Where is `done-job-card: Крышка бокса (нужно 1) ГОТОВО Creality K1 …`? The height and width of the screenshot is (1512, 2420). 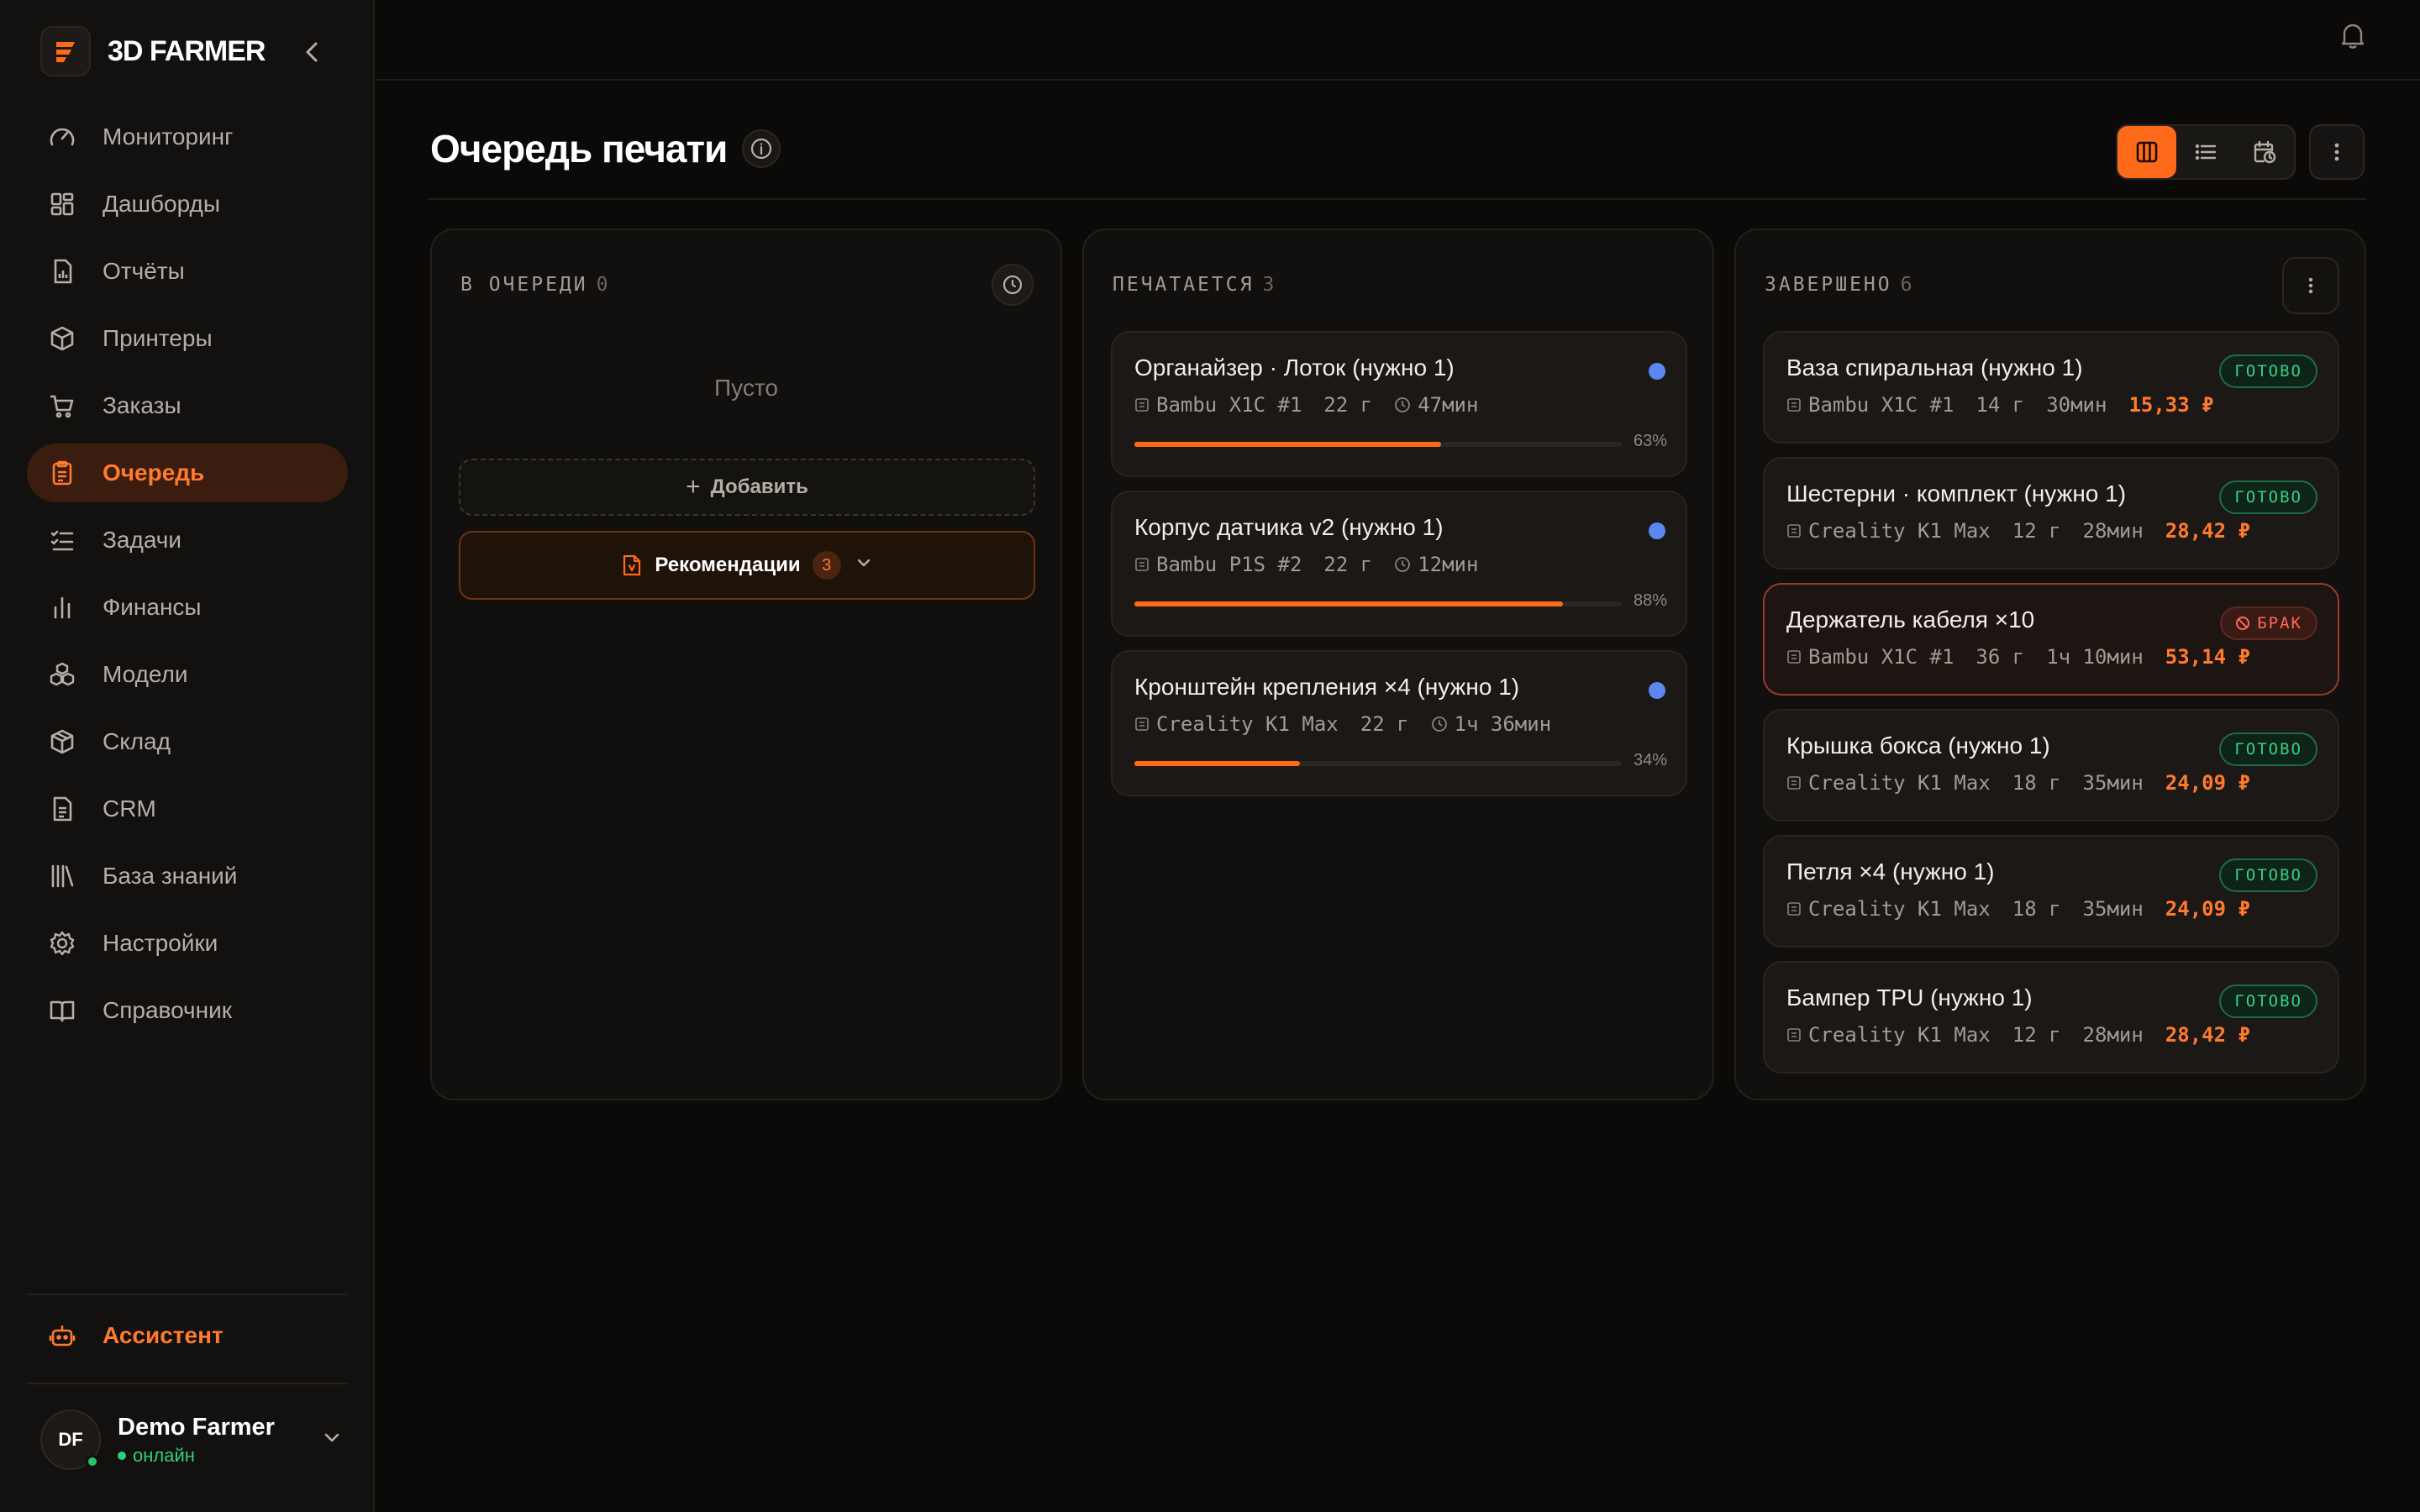 done-job-card: Крышка бокса (нужно 1) ГОТОВО Creality K1 … is located at coordinates (2051, 765).